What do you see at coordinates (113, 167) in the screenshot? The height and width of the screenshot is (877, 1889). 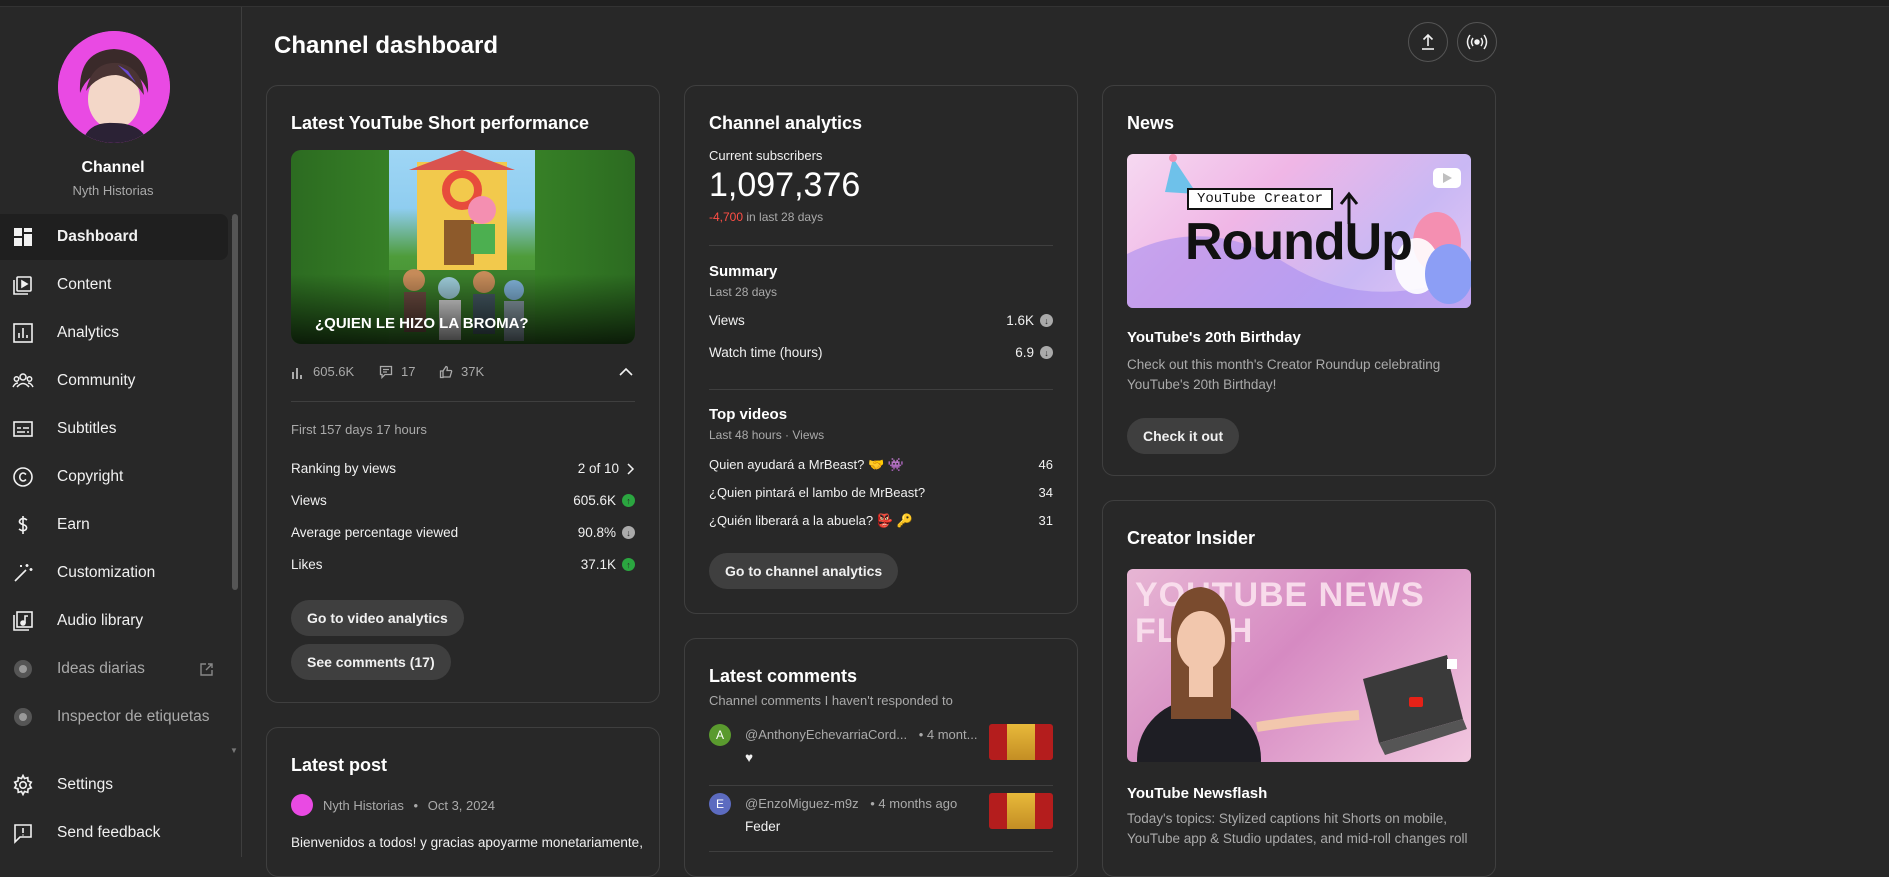 I see `channel-title: Channel` at bounding box center [113, 167].